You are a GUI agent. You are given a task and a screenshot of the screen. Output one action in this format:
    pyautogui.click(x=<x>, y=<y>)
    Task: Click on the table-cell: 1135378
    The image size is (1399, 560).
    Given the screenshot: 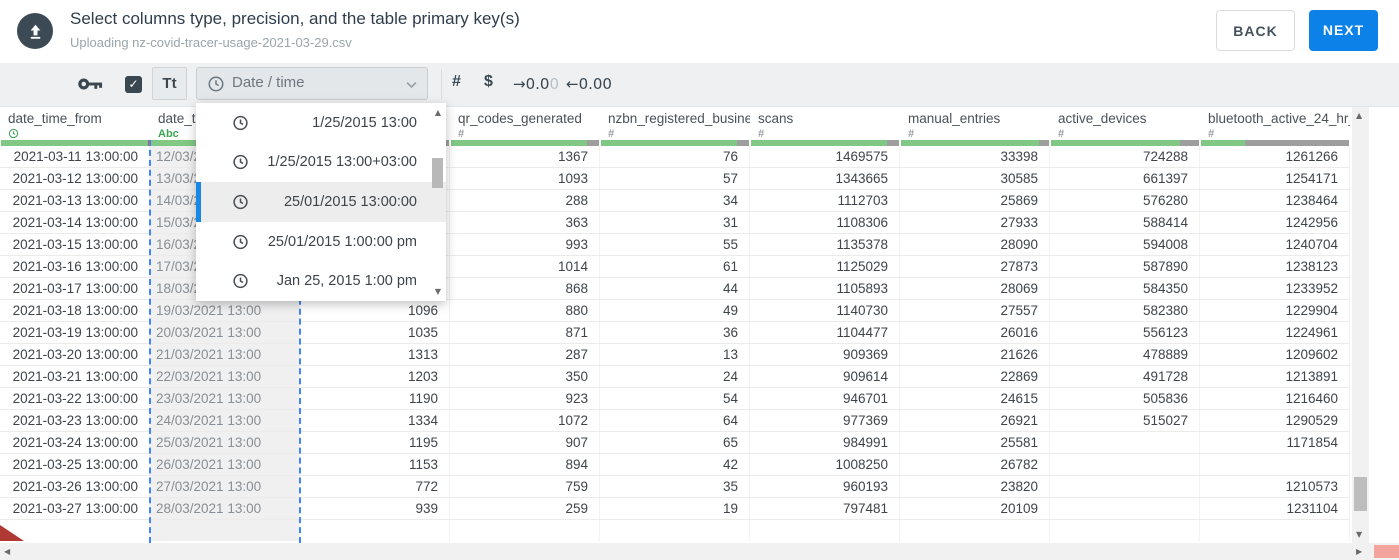 What is the action you would take?
    pyautogui.click(x=825, y=244)
    